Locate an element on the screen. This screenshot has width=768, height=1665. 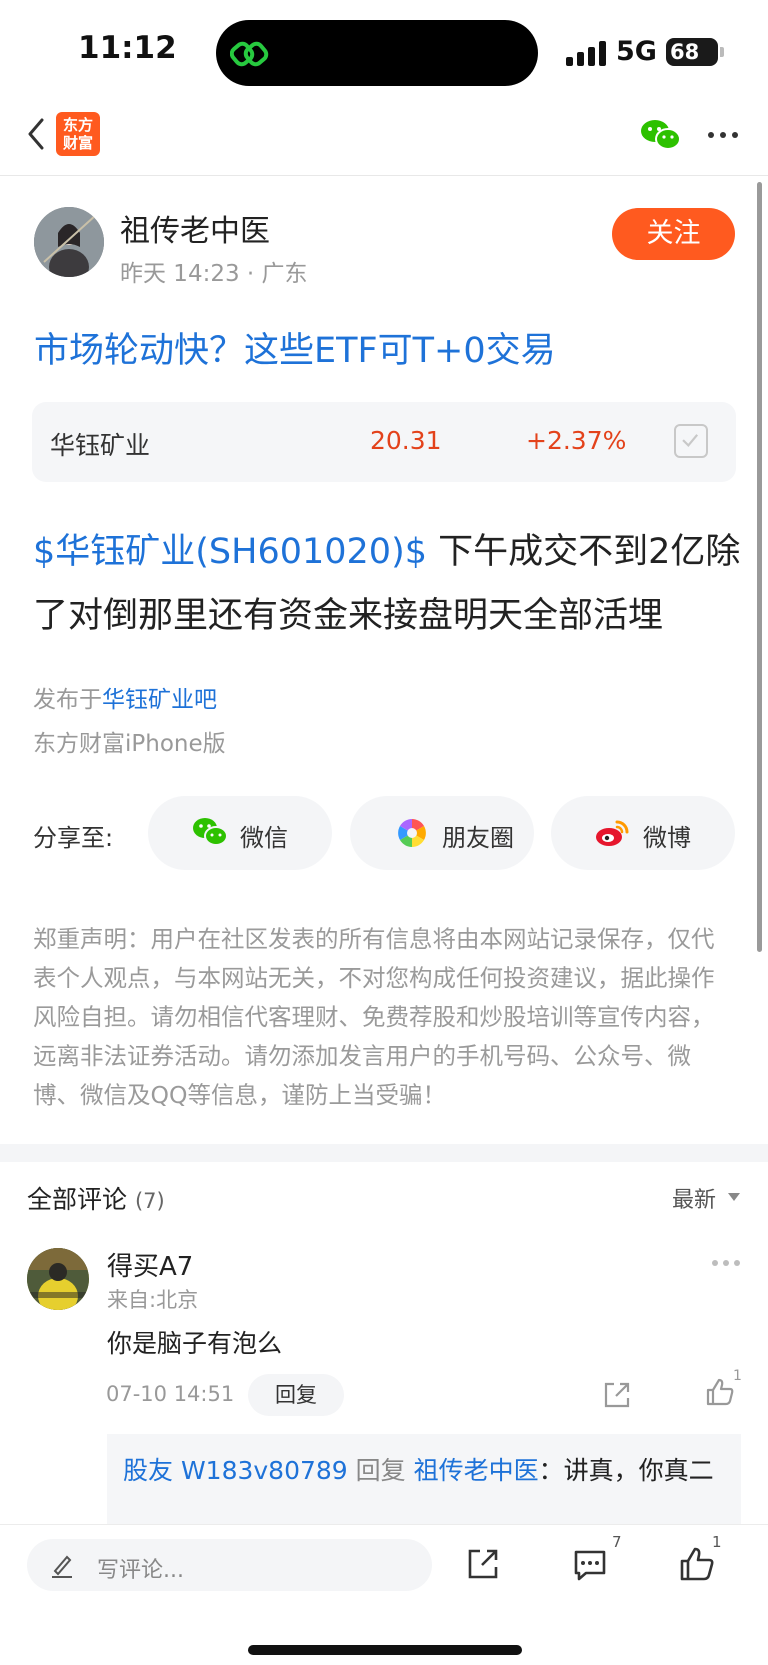
author-avatar is located at coordinates (69, 242).